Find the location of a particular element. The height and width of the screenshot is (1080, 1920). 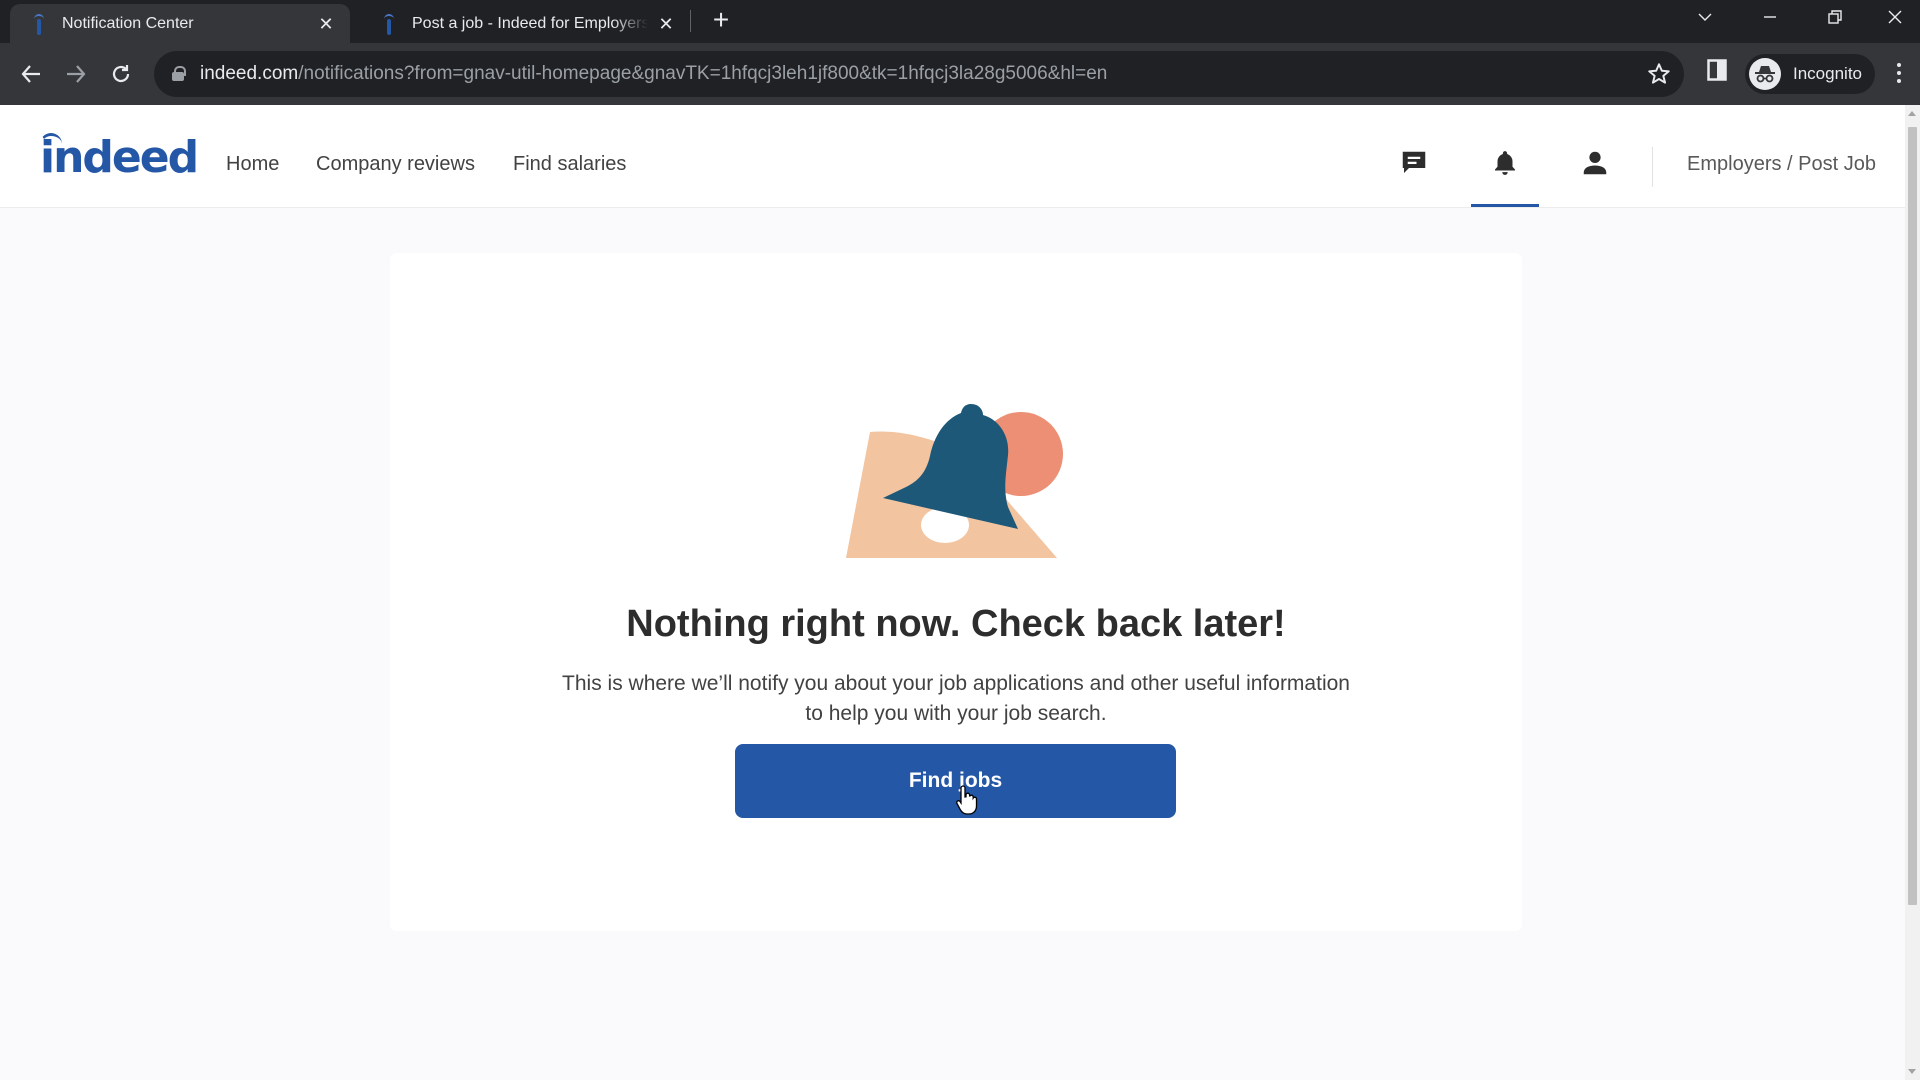

reload-icon is located at coordinates (121, 74).